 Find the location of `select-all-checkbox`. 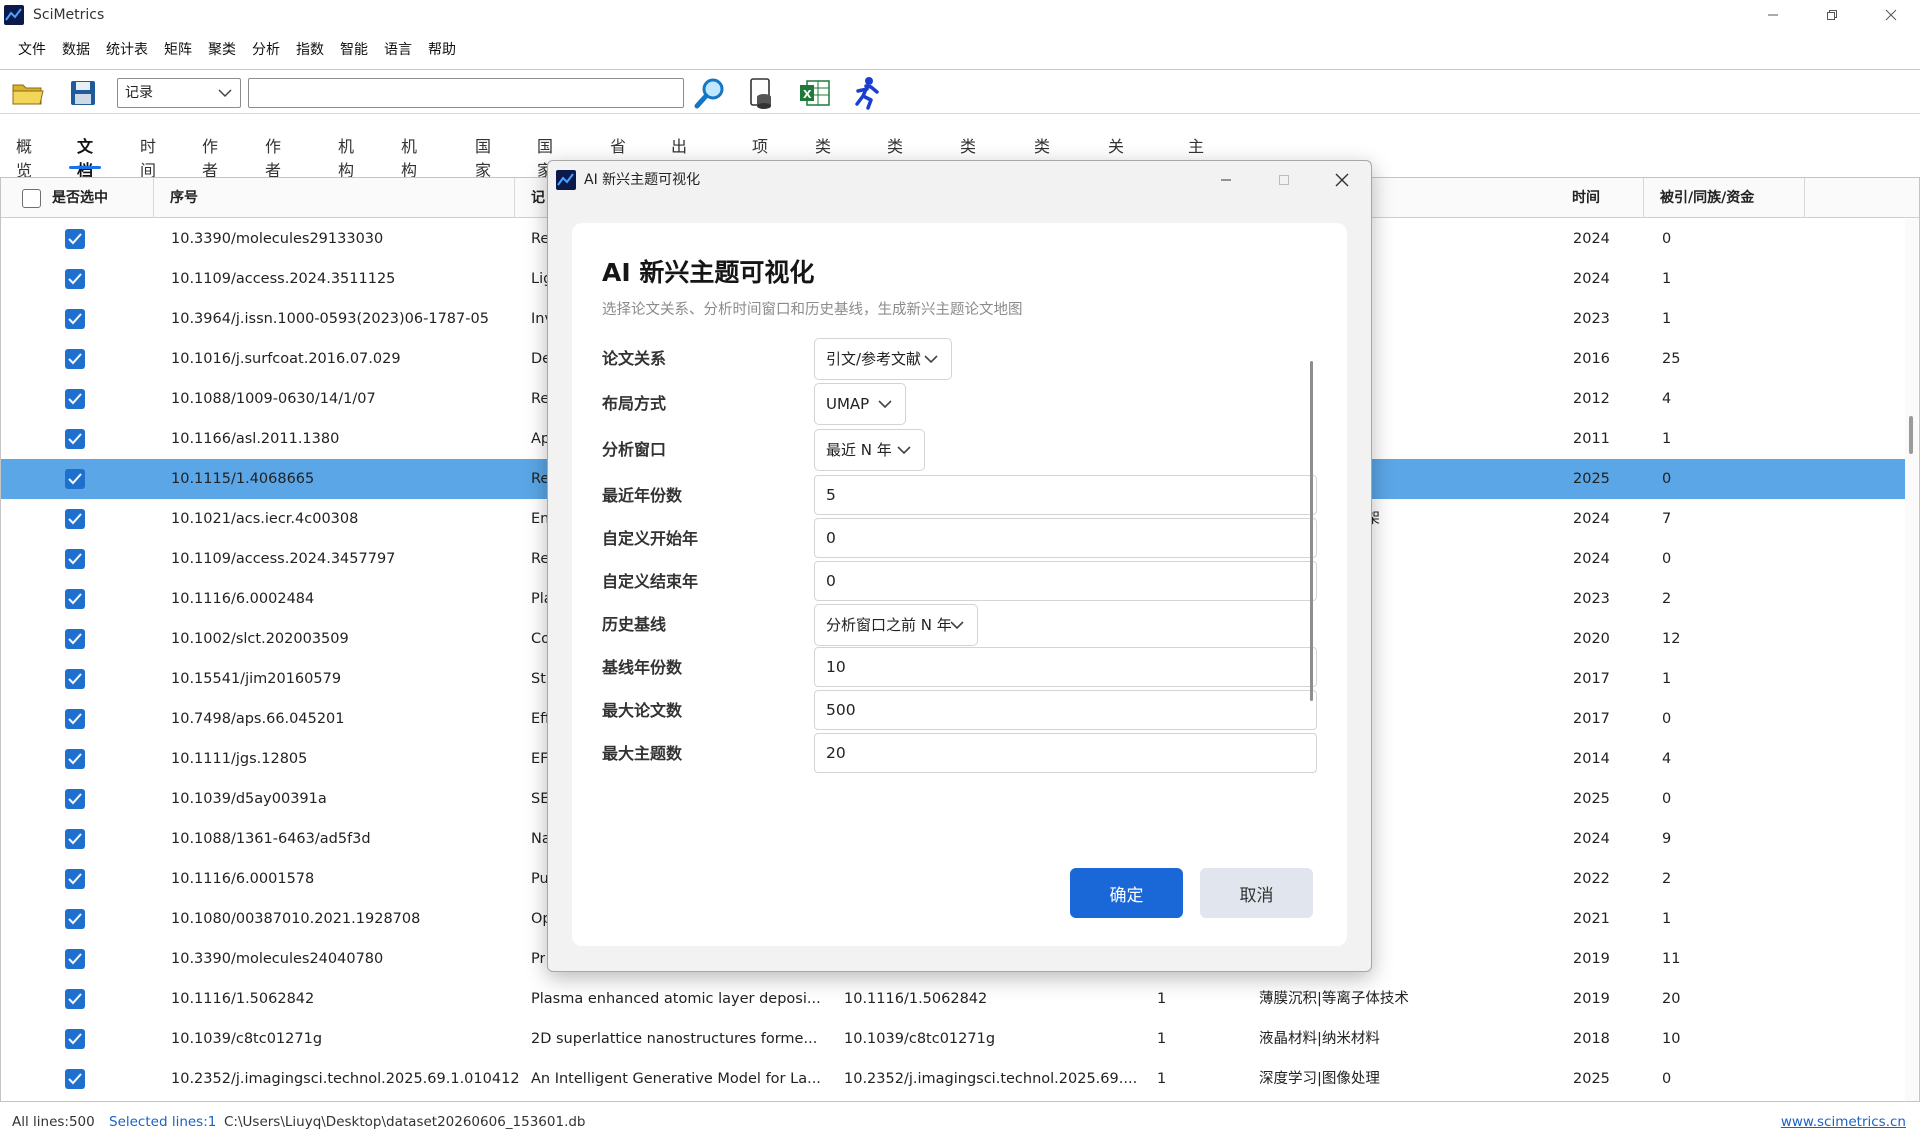

select-all-checkbox is located at coordinates (31, 198).